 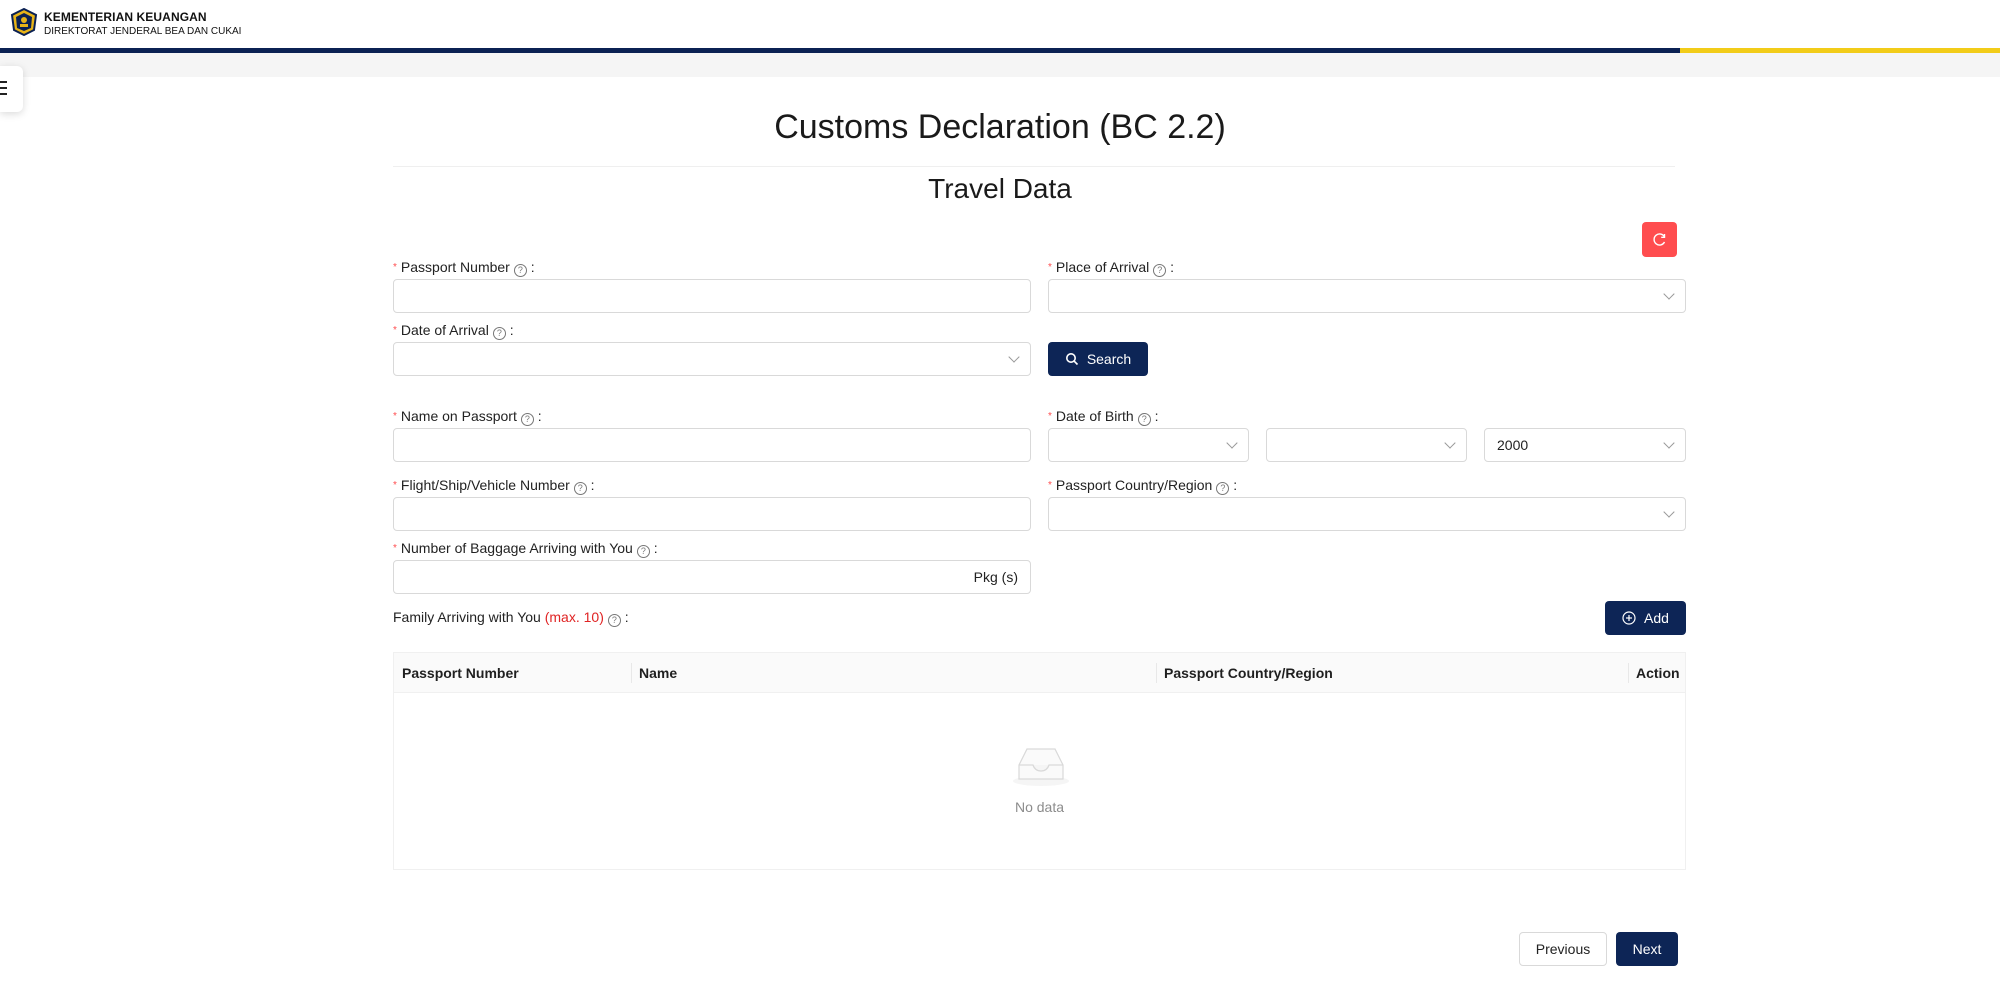 What do you see at coordinates (1103, 417) in the screenshot?
I see `date-of-birth-label: * Date of Birth? :` at bounding box center [1103, 417].